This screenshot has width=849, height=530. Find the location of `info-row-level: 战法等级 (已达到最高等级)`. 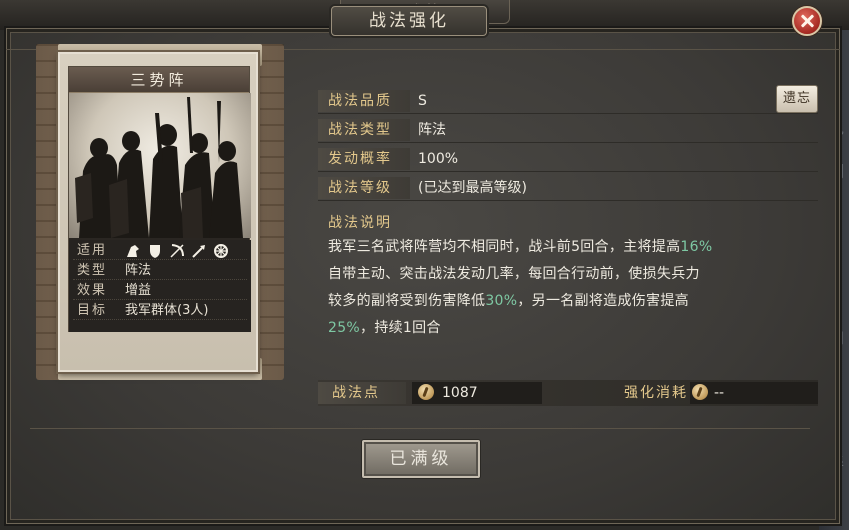

info-row-level: 战法等级 (已达到最高等级) is located at coordinates (568, 188).